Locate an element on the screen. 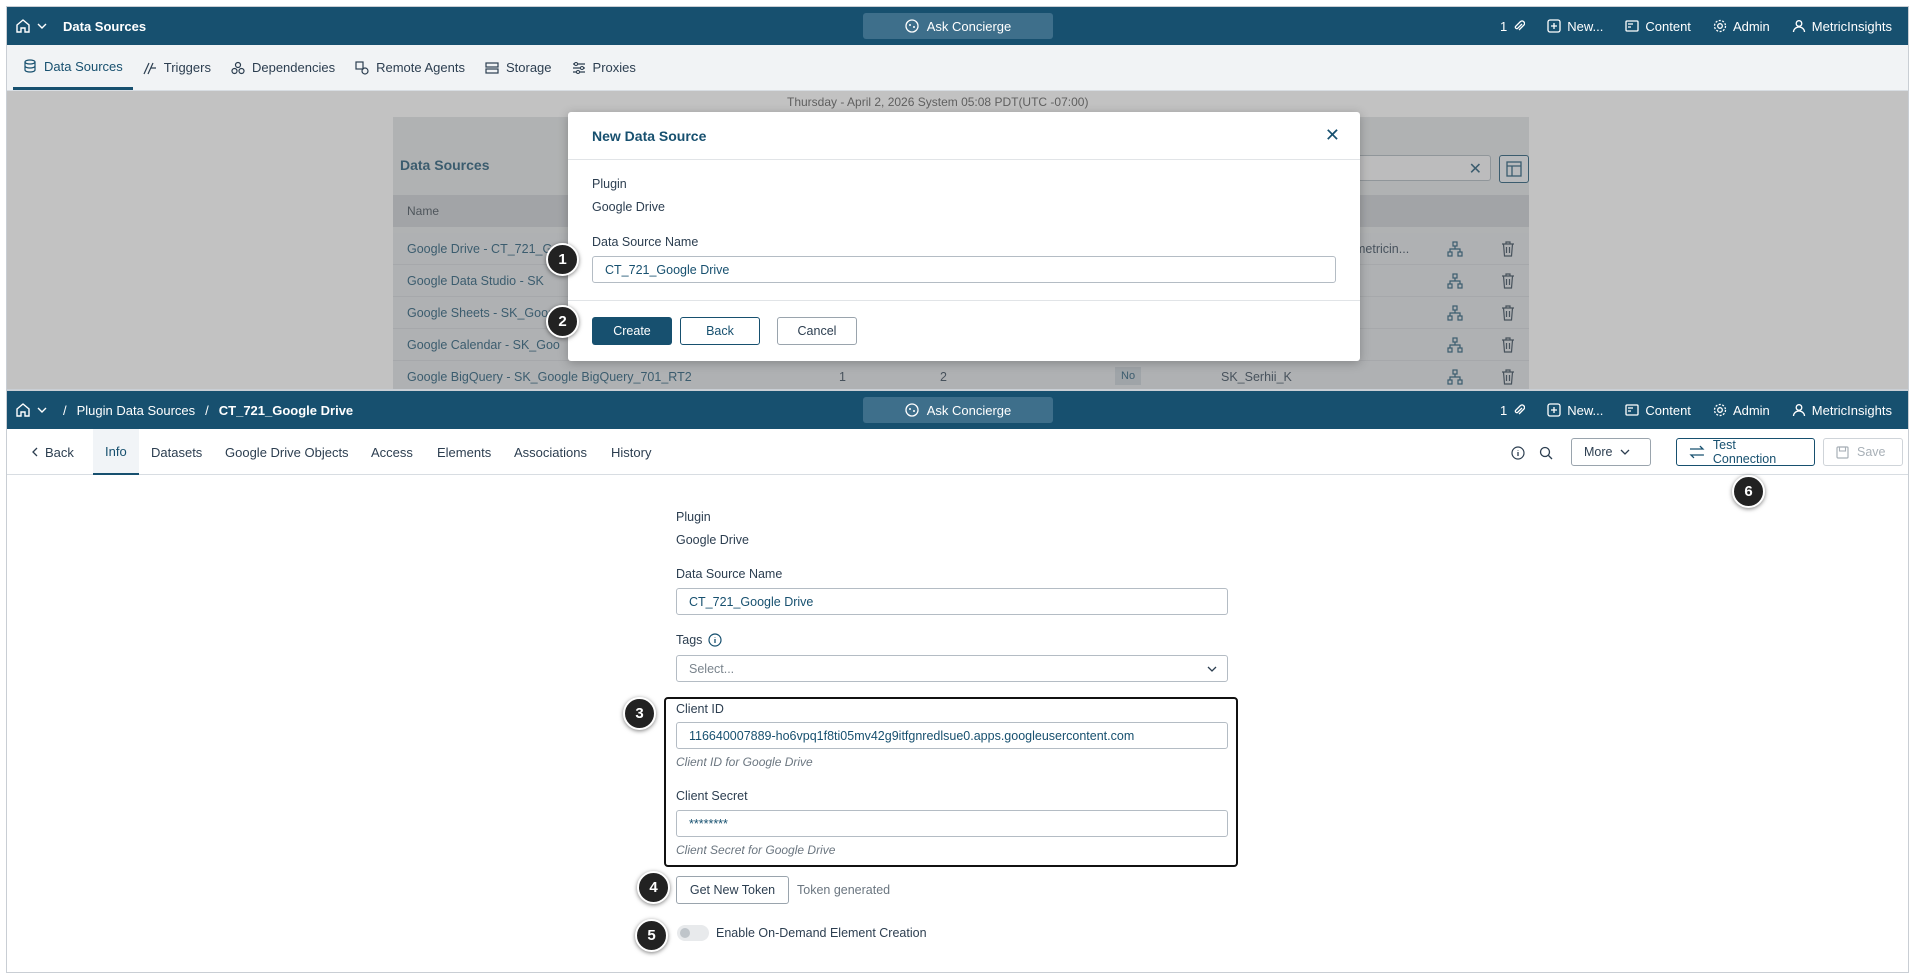 Image resolution: width=1915 pixels, height=976 pixels. get-new-token-button: Get New Token is located at coordinates (732, 890).